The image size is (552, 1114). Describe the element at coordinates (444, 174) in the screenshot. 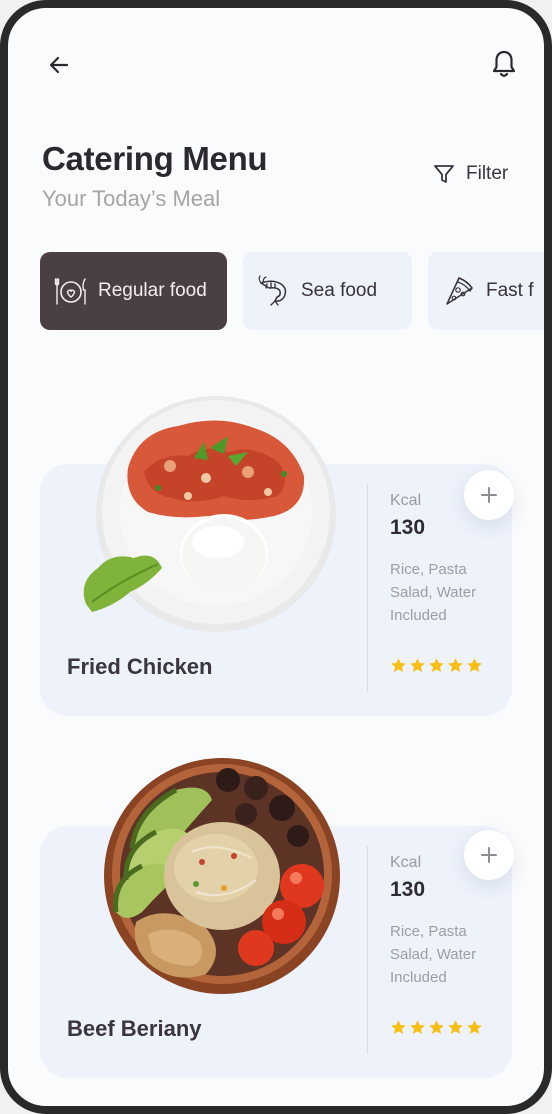

I see `funnel-icon` at that location.